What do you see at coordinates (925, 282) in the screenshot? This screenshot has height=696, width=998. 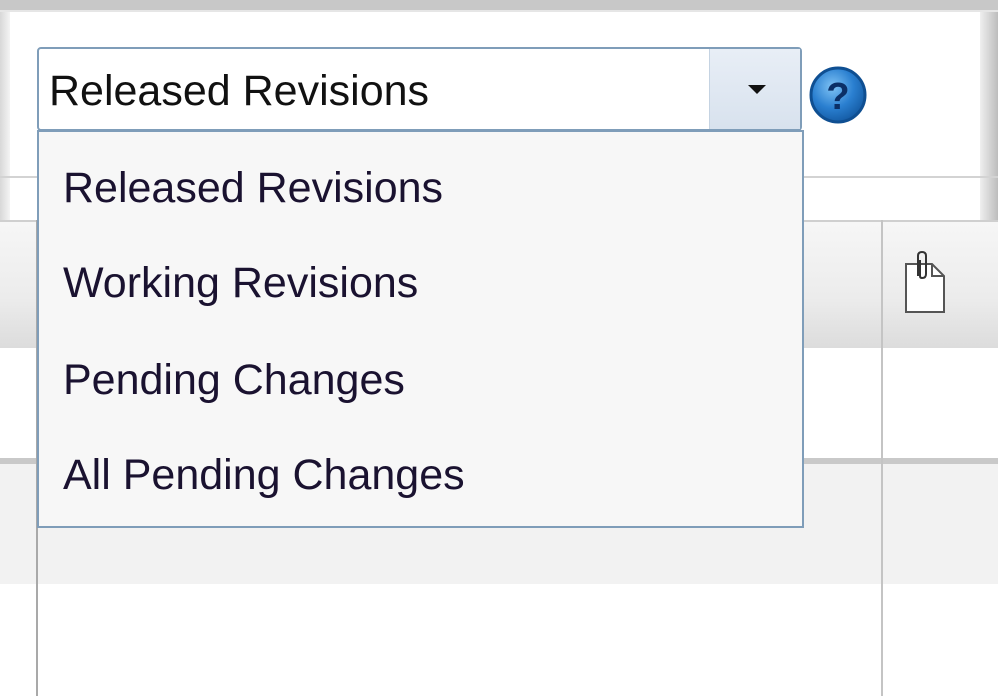 I see `attachment-document-icon` at bounding box center [925, 282].